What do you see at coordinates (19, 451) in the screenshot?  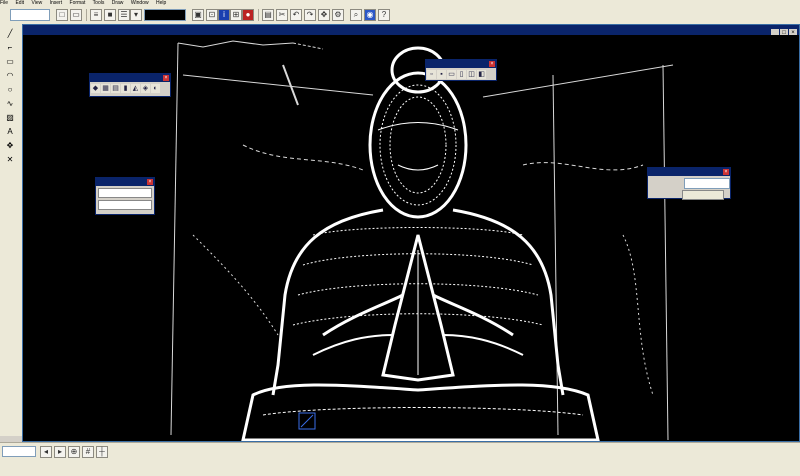 I see `command-input` at bounding box center [19, 451].